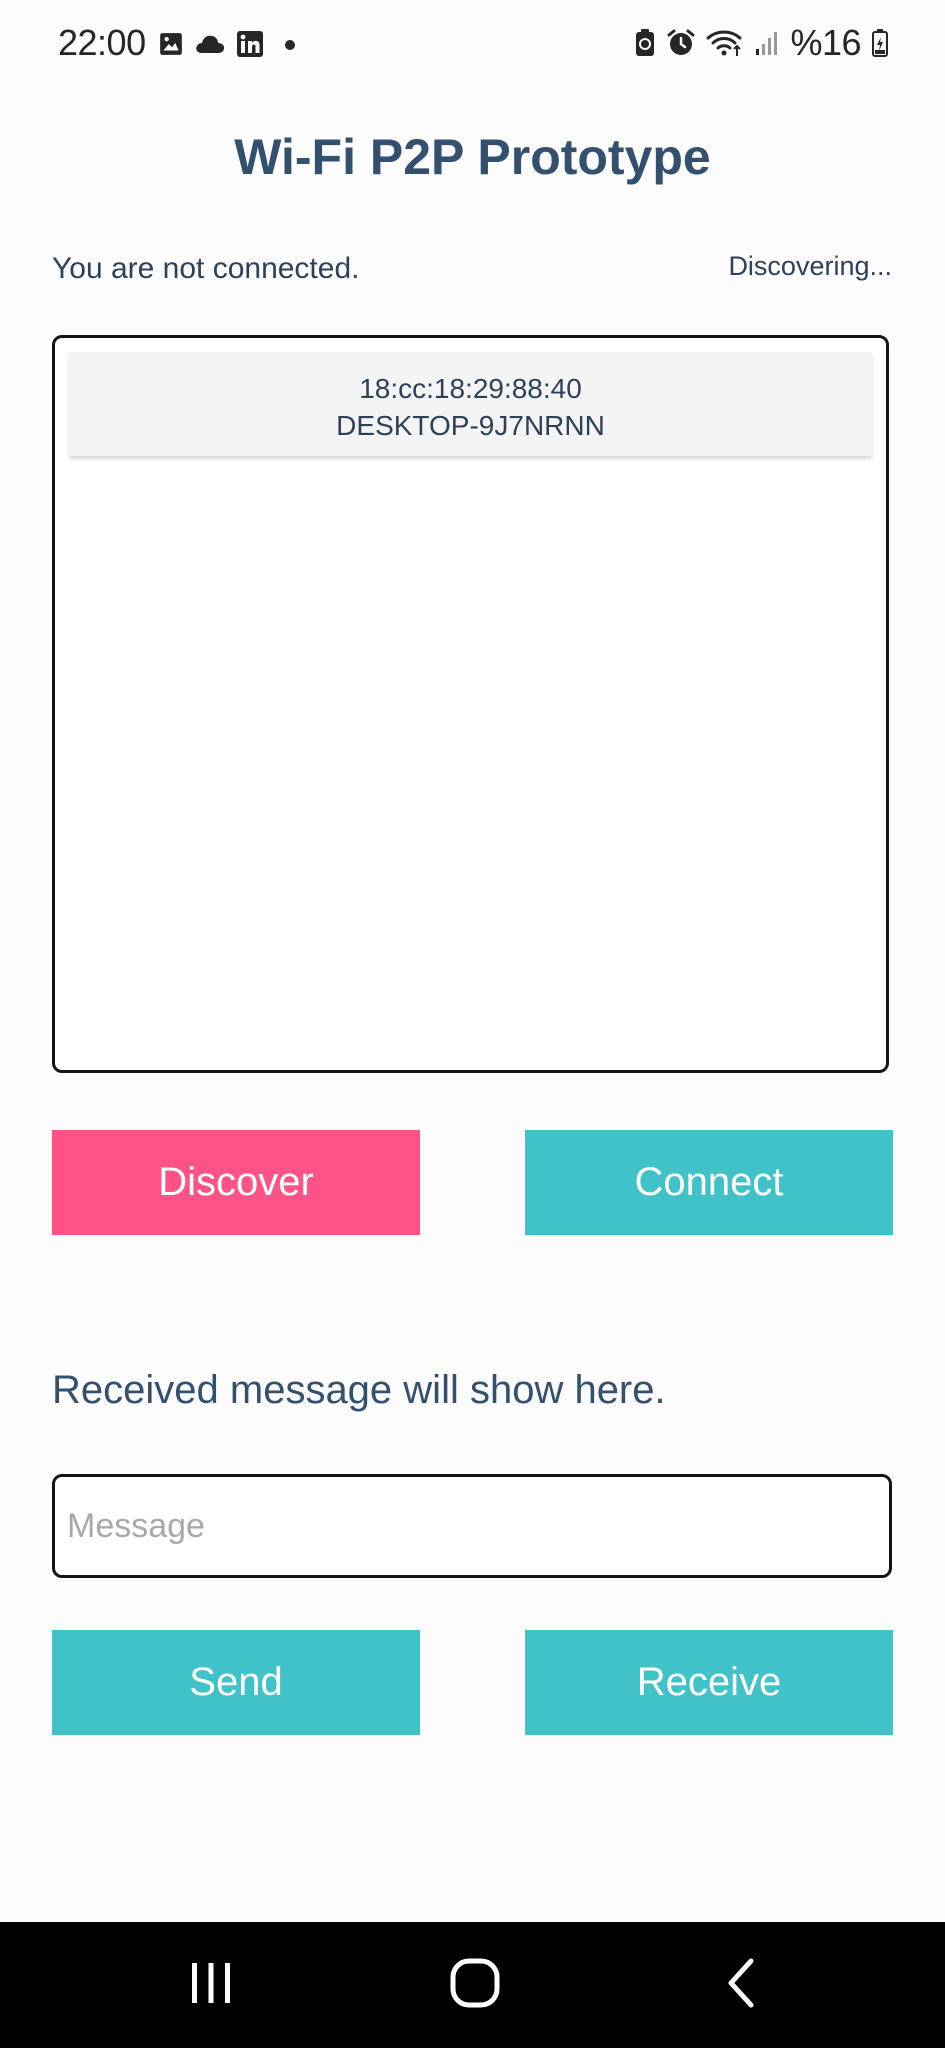  What do you see at coordinates (681, 43) in the screenshot?
I see `alarm-icon` at bounding box center [681, 43].